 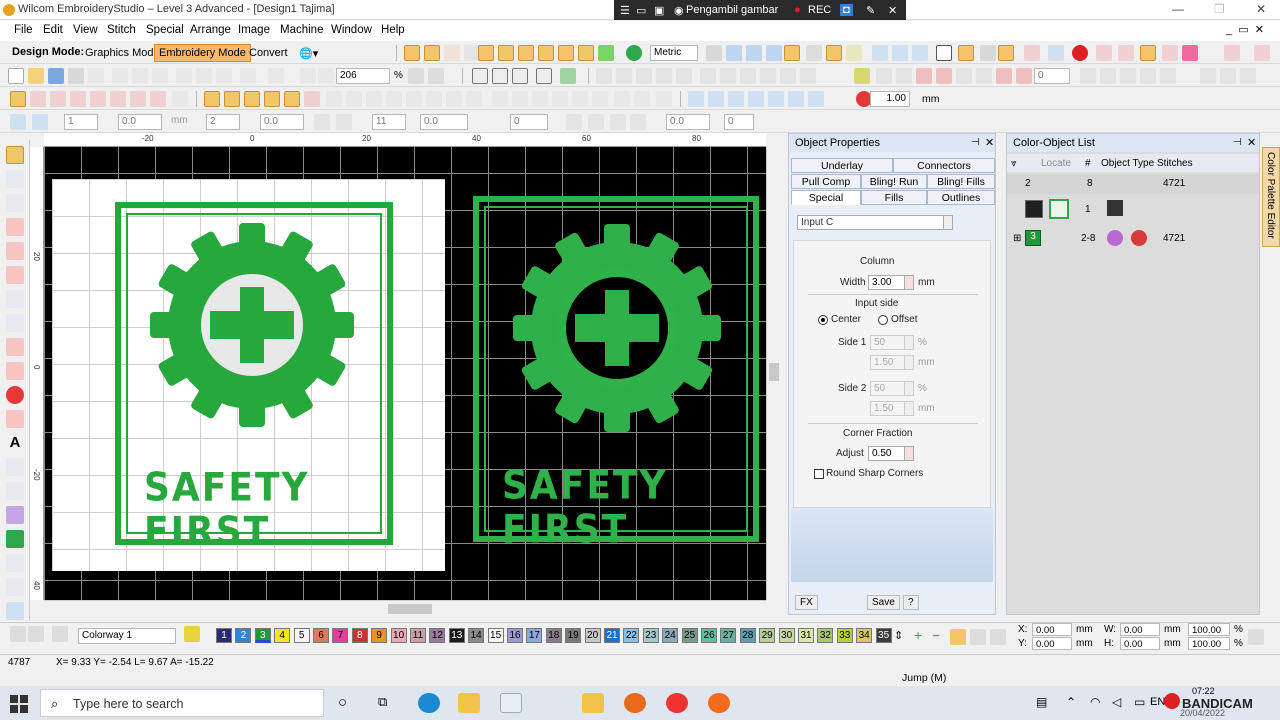 I want to click on needle-view-icon, so click(x=544, y=76).